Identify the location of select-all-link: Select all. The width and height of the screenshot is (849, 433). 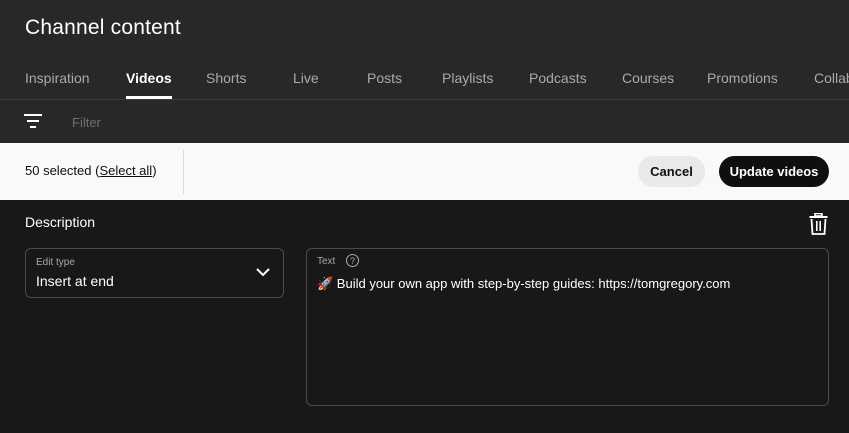
(125, 170).